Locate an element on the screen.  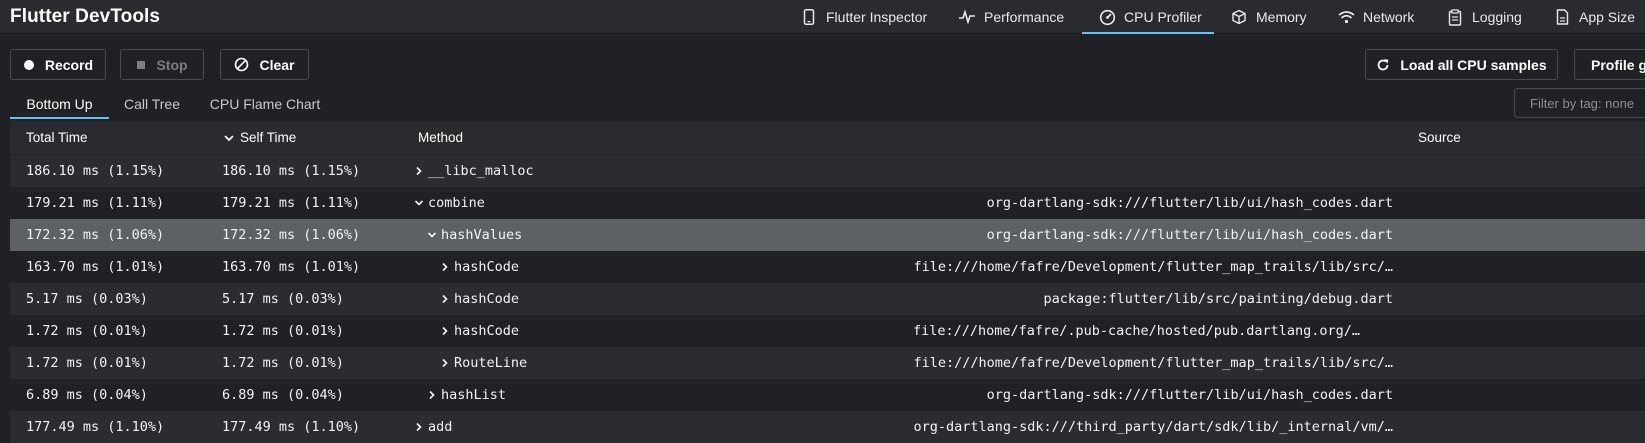
self-time-cell: 163.70 ms (1.01%) is located at coordinates (291, 267).